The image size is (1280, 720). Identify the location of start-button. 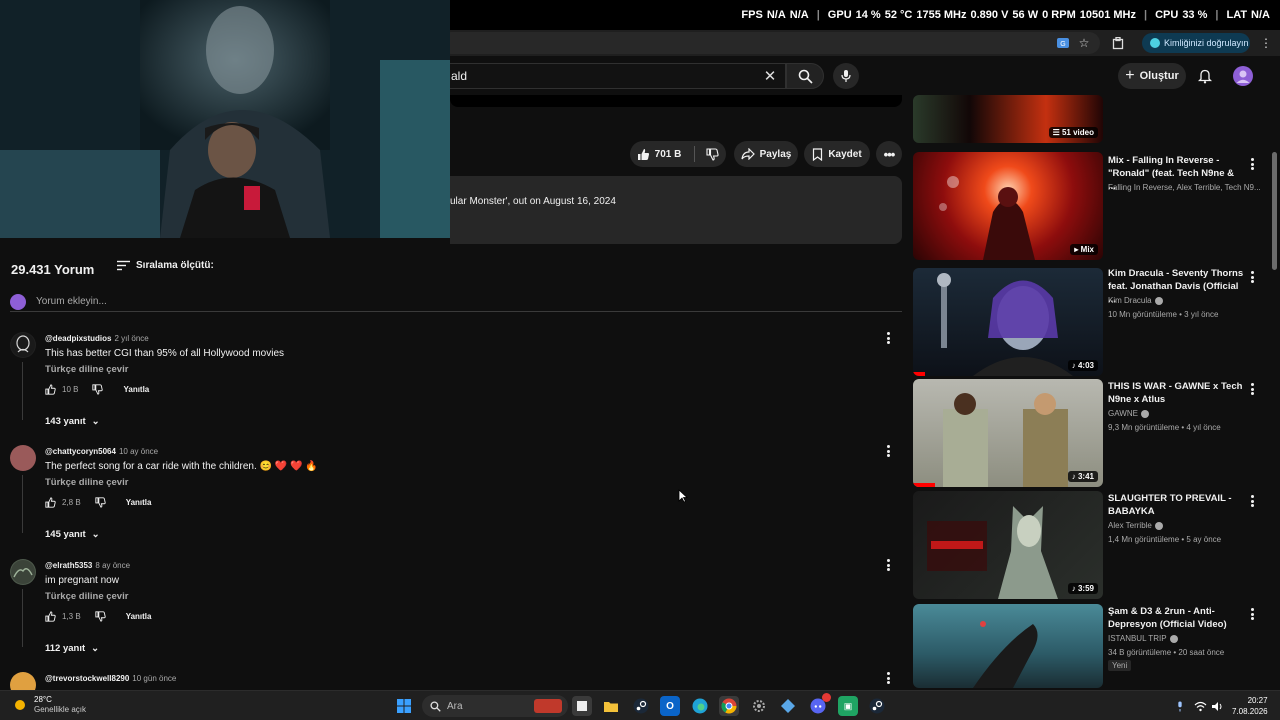
(404, 706).